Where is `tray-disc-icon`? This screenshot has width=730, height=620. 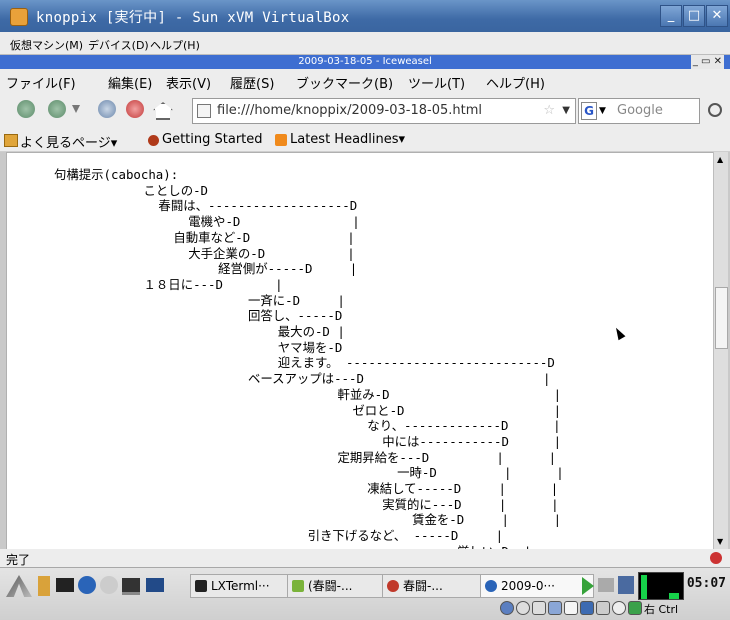 tray-disc-icon is located at coordinates (523, 608).